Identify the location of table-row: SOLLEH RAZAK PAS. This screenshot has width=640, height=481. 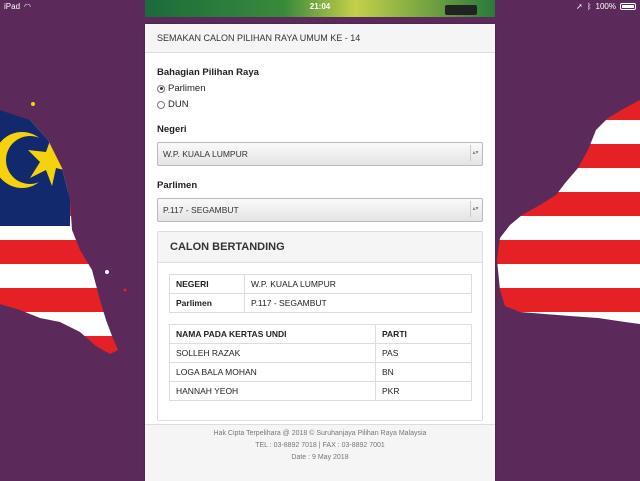
(320, 353).